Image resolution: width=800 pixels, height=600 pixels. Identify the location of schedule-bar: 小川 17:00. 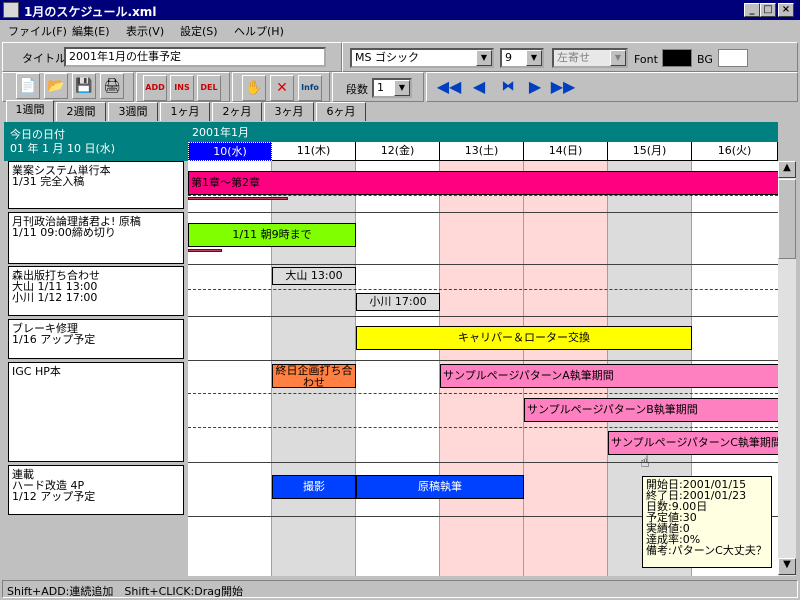
(398, 302).